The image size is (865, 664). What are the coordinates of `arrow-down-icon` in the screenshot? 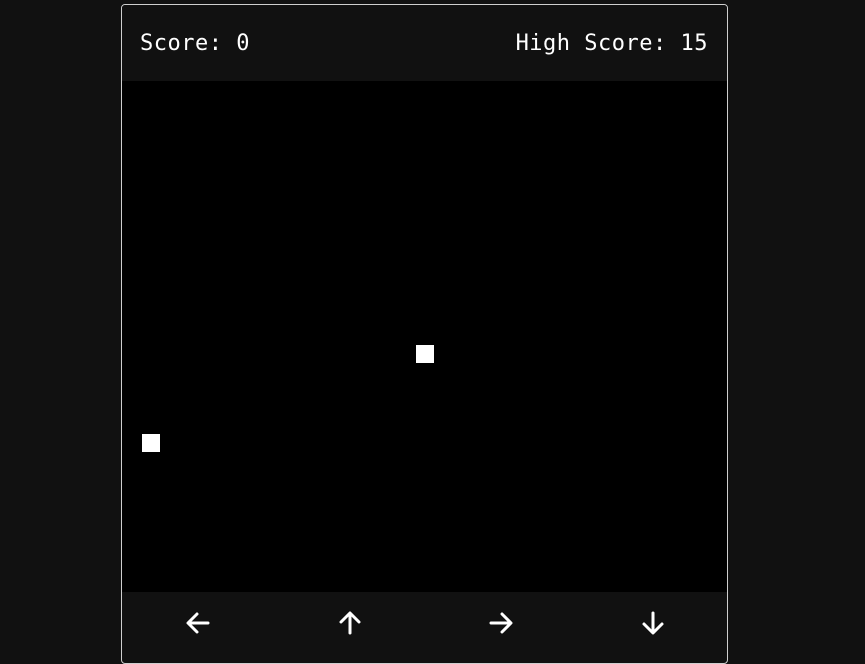 It's located at (653, 623).